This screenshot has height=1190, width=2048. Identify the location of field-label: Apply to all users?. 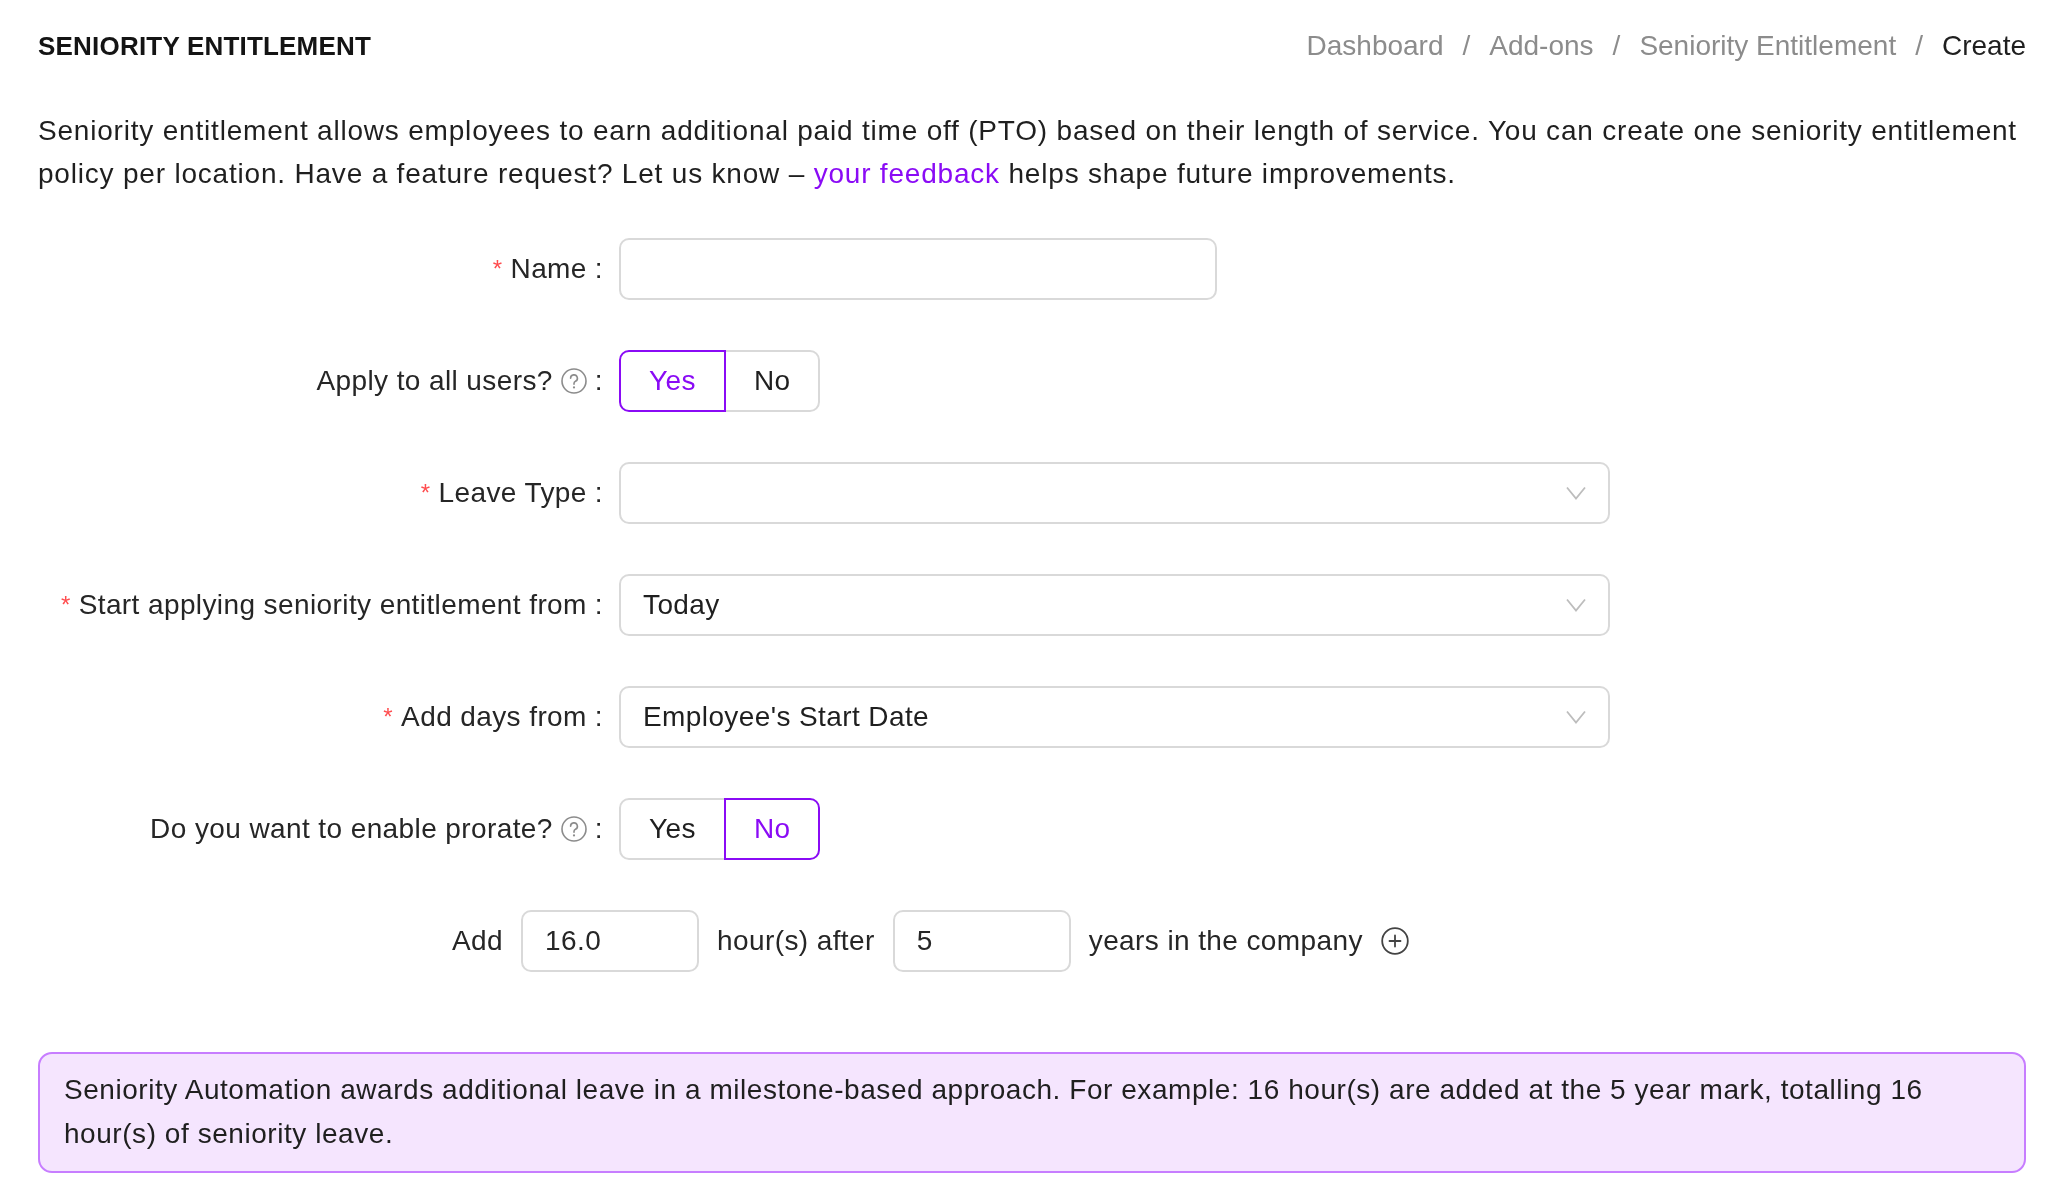
(434, 381).